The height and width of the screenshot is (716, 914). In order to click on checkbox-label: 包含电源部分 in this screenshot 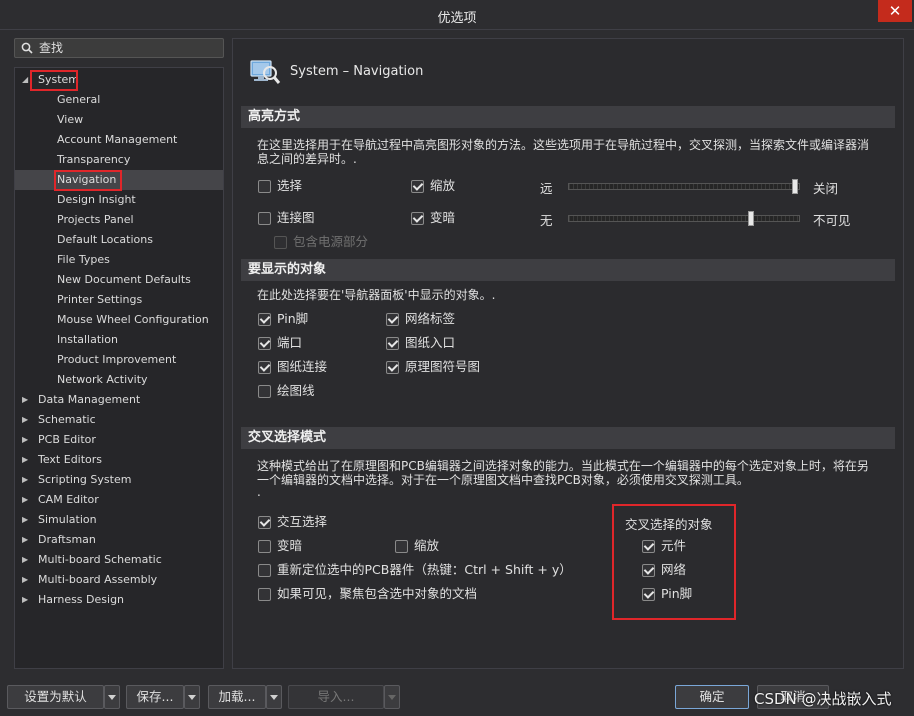, I will do `click(331, 241)`.